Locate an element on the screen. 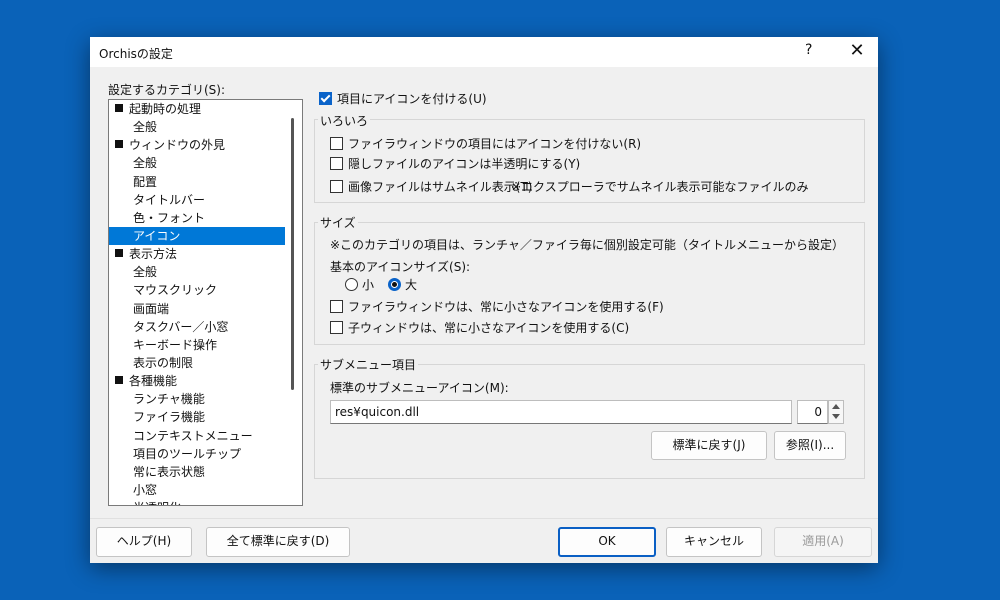  category-group: ウィンドウの外見 is located at coordinates (197, 145).